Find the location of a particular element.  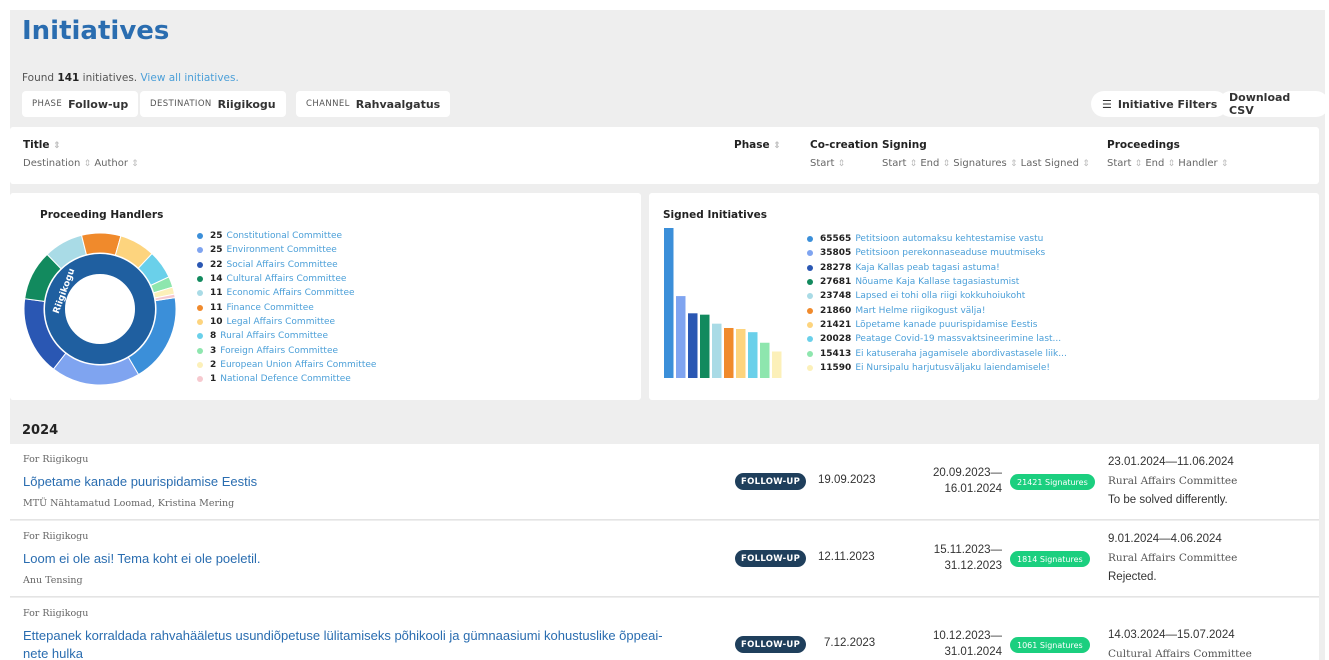

initiative-title-link: Lõpetame kanade puurispidamise Eestis is located at coordinates (140, 481).